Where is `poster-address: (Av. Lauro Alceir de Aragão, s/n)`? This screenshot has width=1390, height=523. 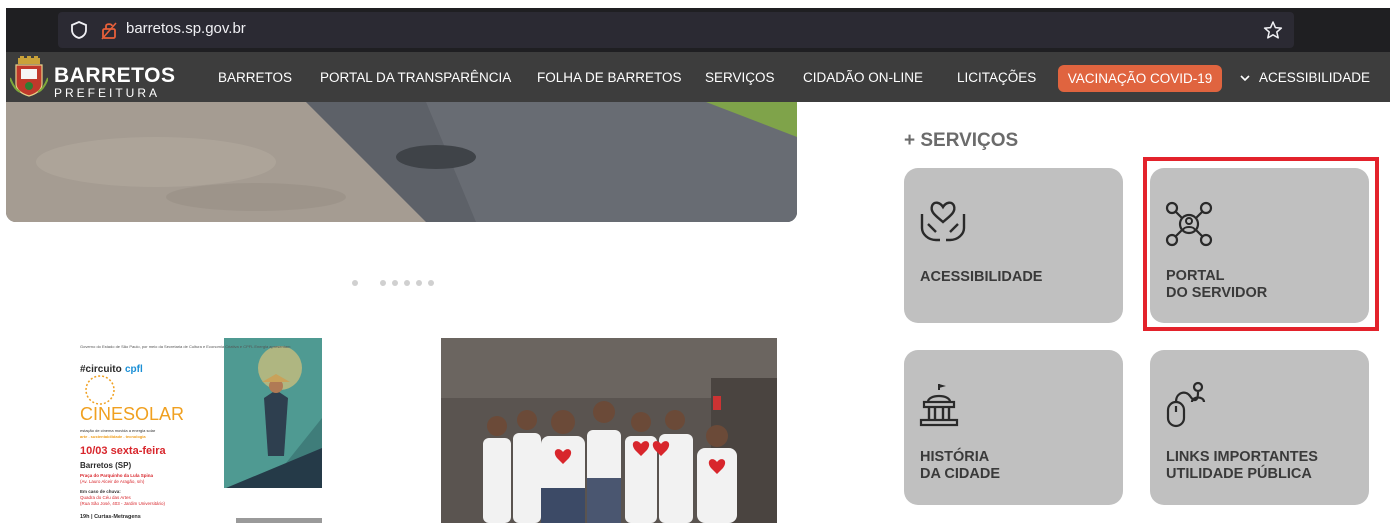
poster-address: (Av. Lauro Alceir de Aragão, s/n) is located at coordinates (112, 481).